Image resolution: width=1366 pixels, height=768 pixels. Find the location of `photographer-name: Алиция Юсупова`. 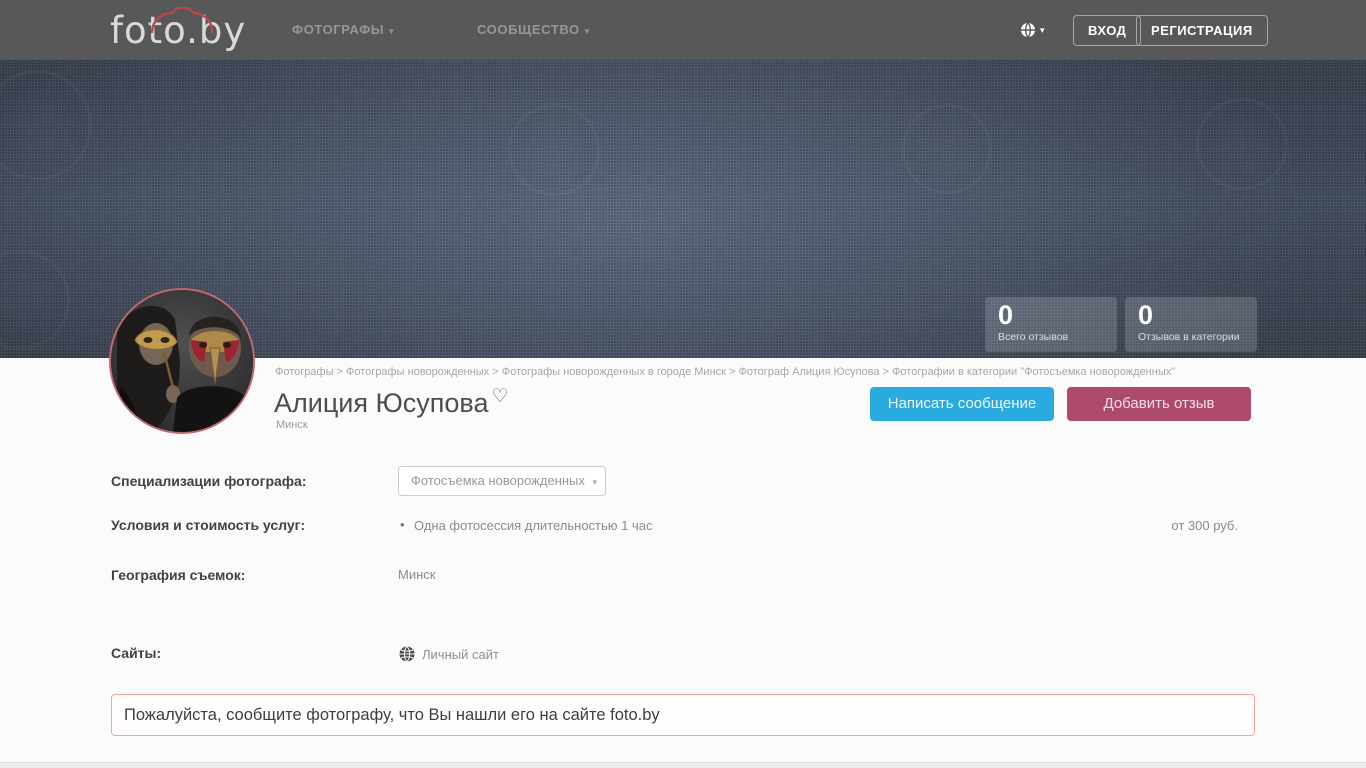

photographer-name: Алиция Юсупова is located at coordinates (381, 403).